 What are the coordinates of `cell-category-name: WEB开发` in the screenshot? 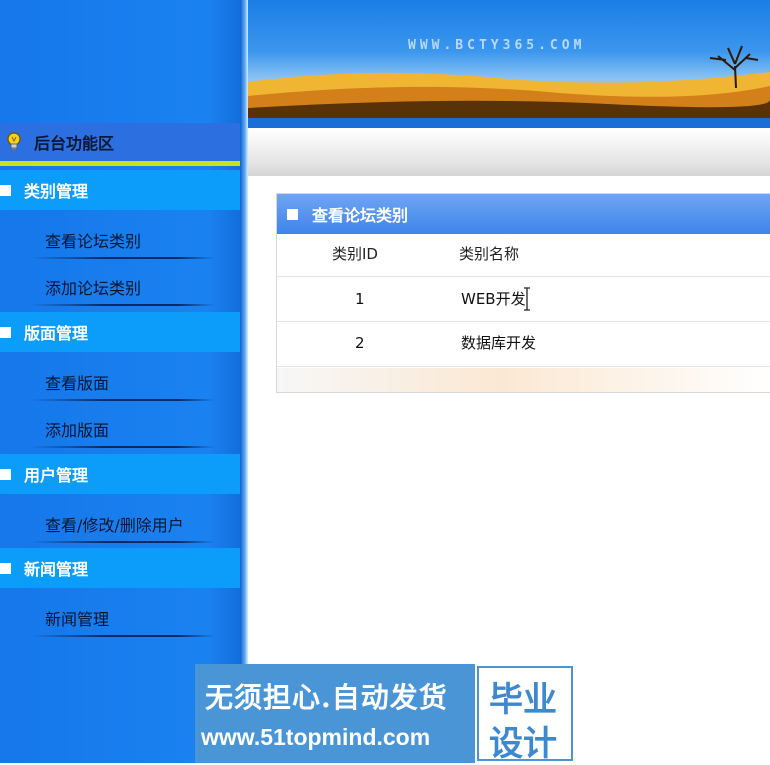 It's located at (493, 299).